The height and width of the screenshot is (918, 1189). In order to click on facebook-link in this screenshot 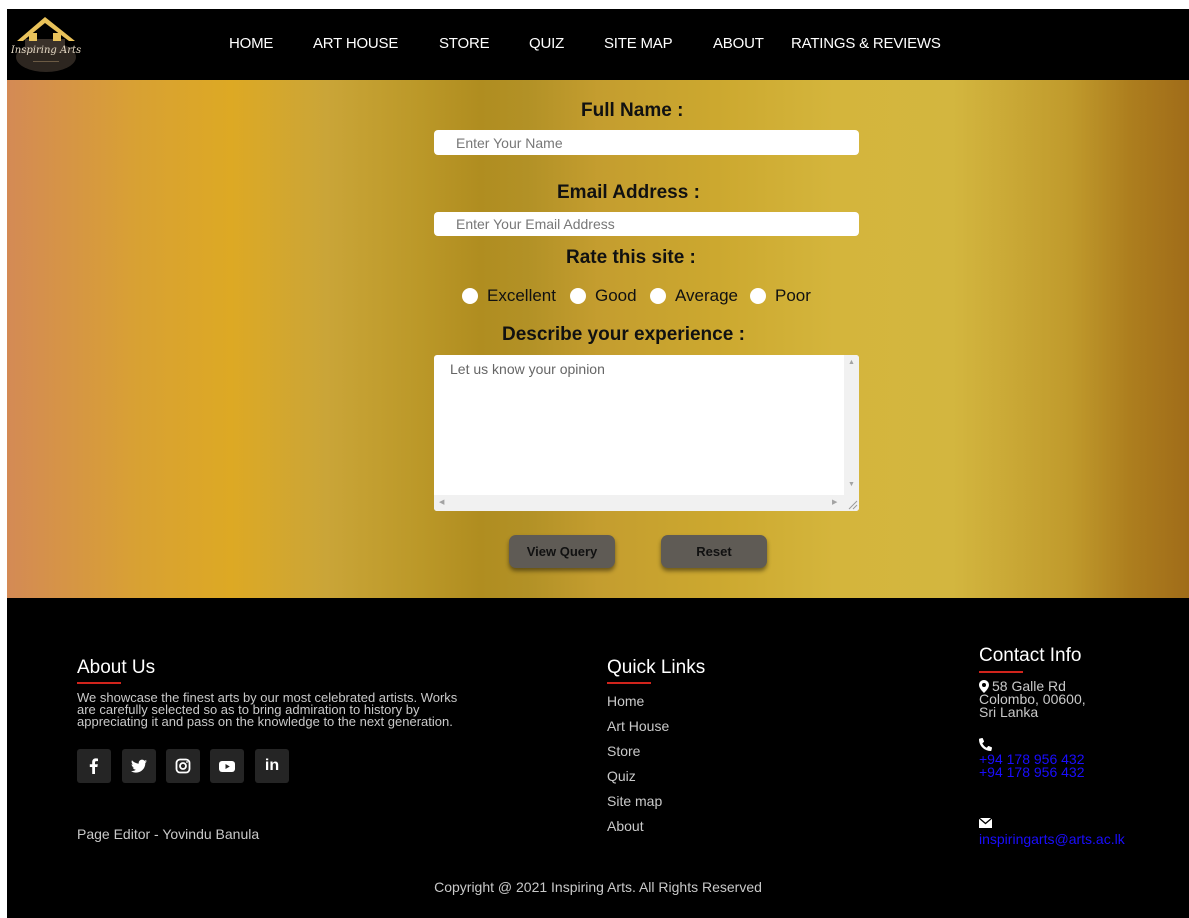, I will do `click(94, 766)`.